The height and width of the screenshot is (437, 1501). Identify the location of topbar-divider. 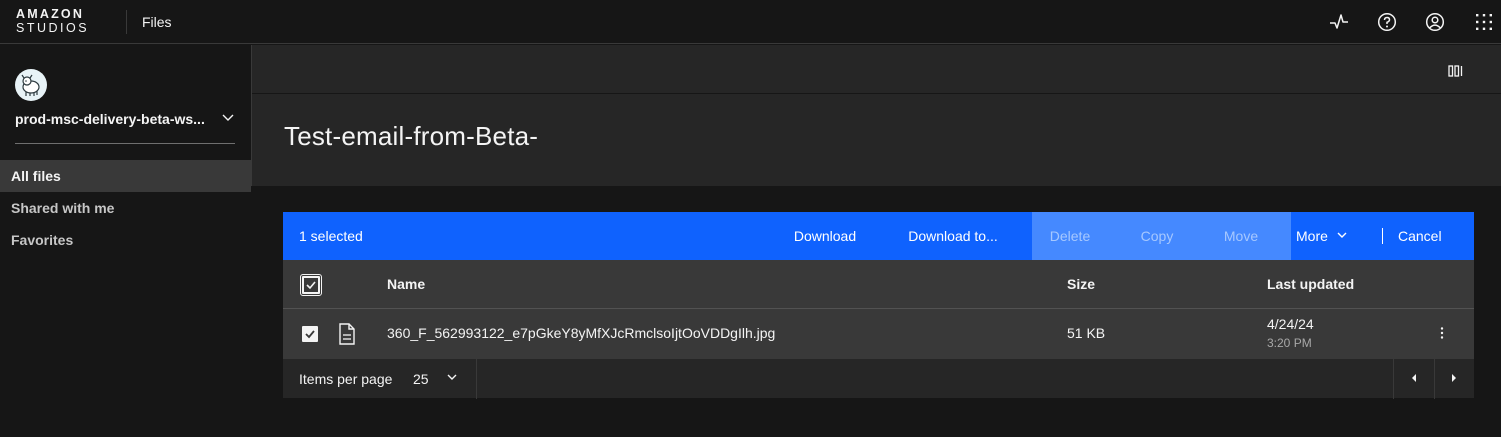
(126, 22).